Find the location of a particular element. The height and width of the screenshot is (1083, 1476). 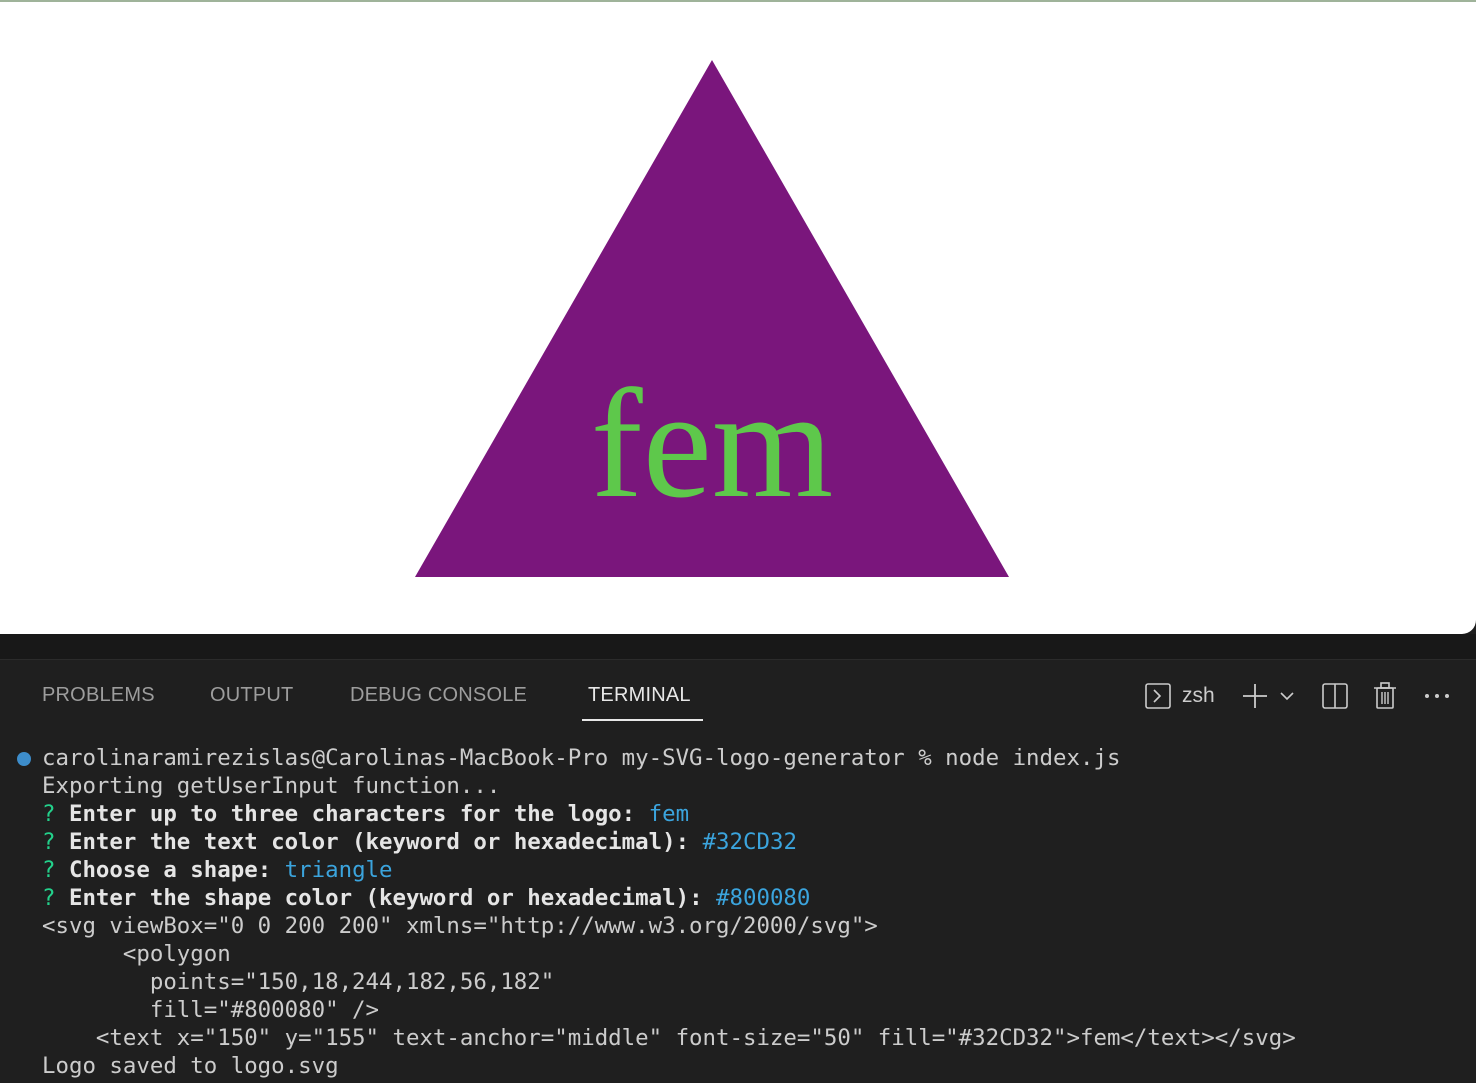

plus-icon is located at coordinates (1255, 696).